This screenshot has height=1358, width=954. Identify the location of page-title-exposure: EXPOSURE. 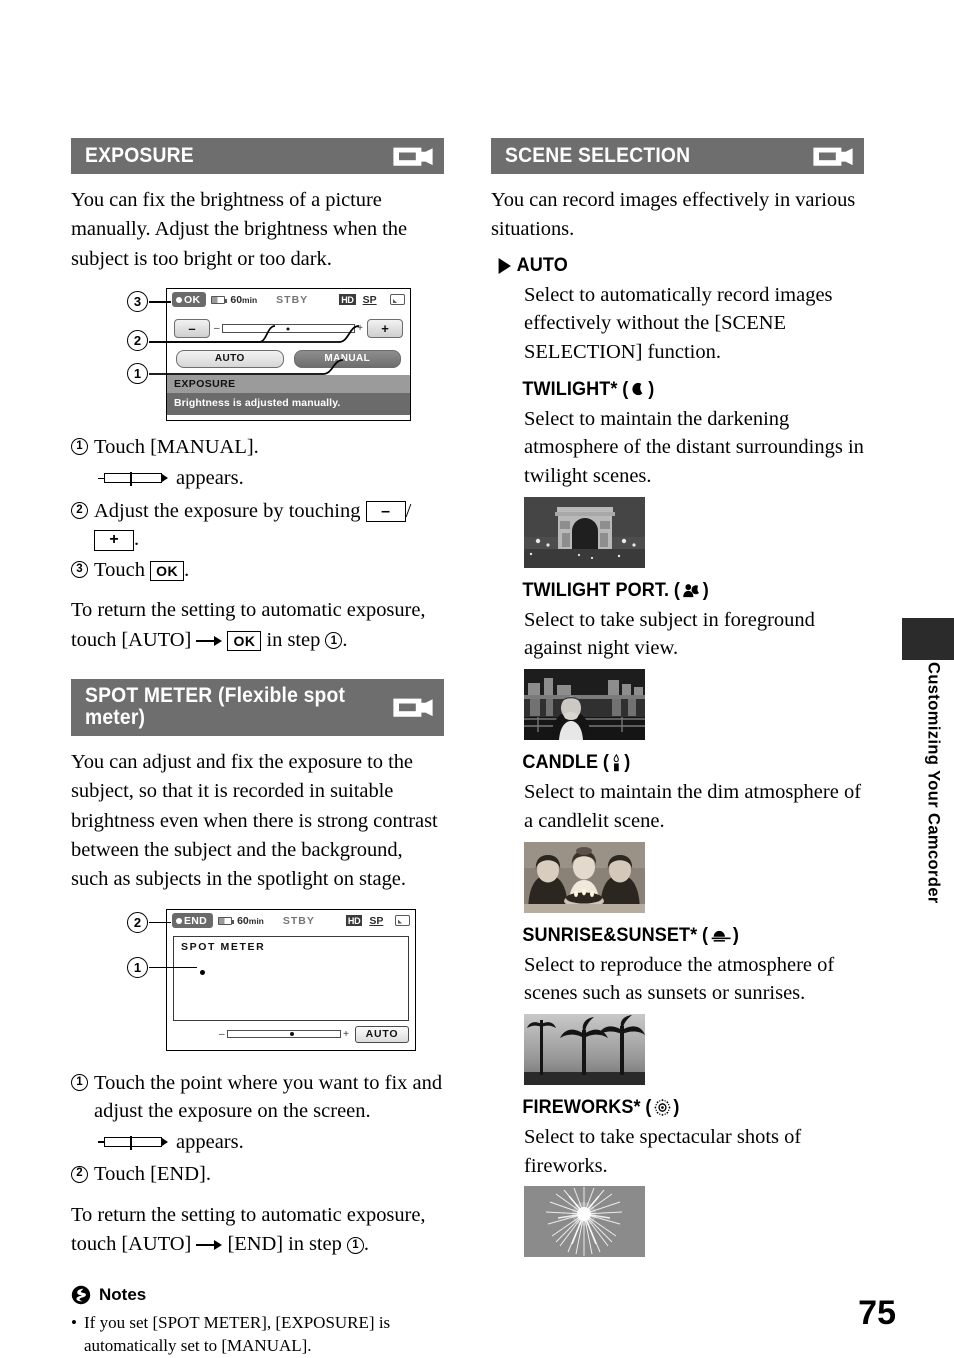
(139, 155).